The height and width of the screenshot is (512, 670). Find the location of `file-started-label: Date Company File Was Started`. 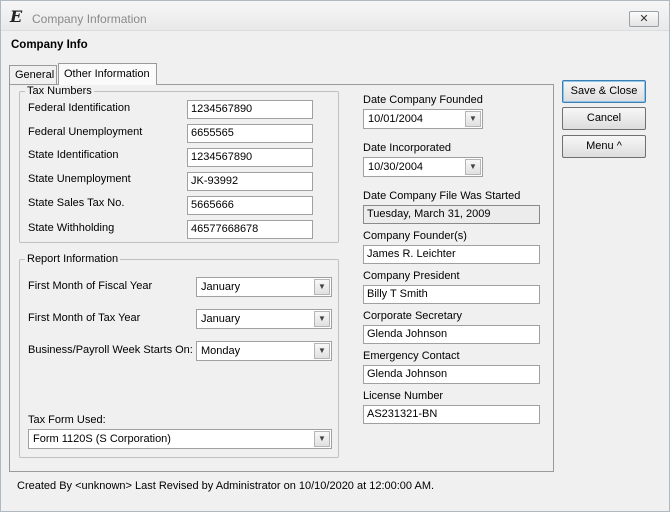

file-started-label: Date Company File Was Started is located at coordinates (442, 196).